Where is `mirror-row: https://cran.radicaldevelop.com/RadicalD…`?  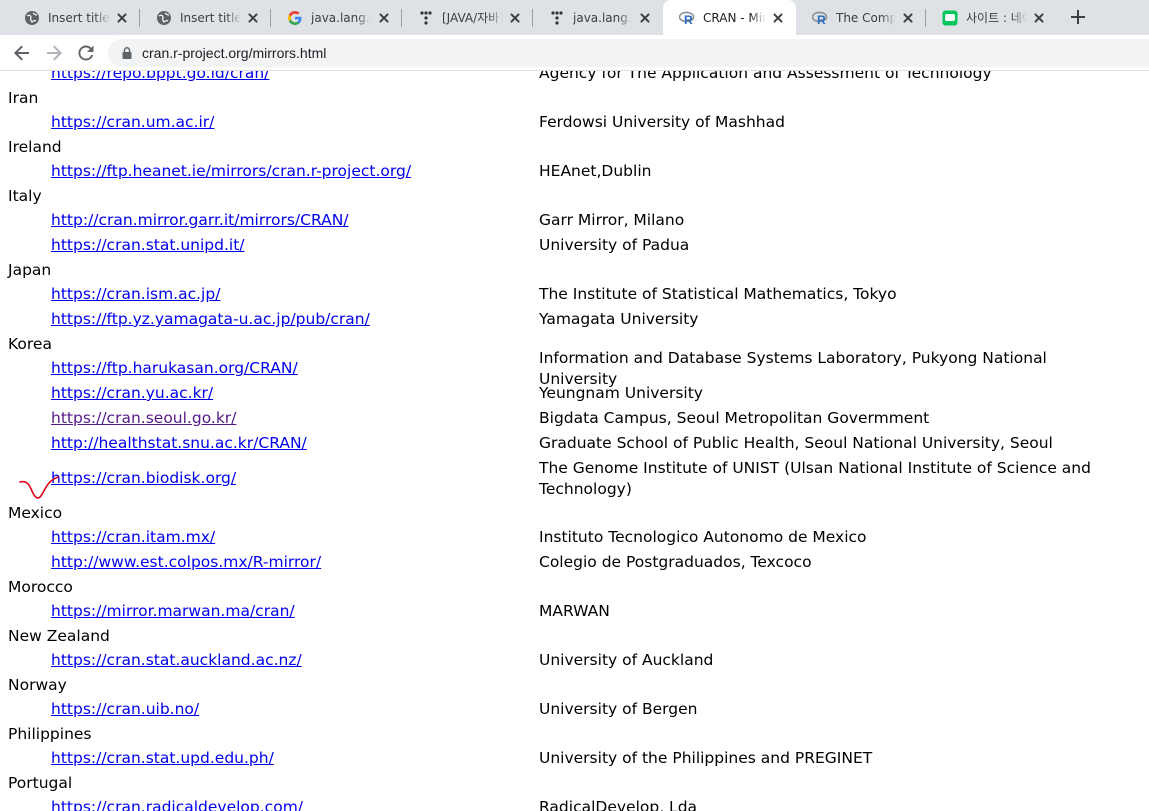 mirror-row: https://cran.radicaldevelop.com/RadicalD… is located at coordinates (558, 803).